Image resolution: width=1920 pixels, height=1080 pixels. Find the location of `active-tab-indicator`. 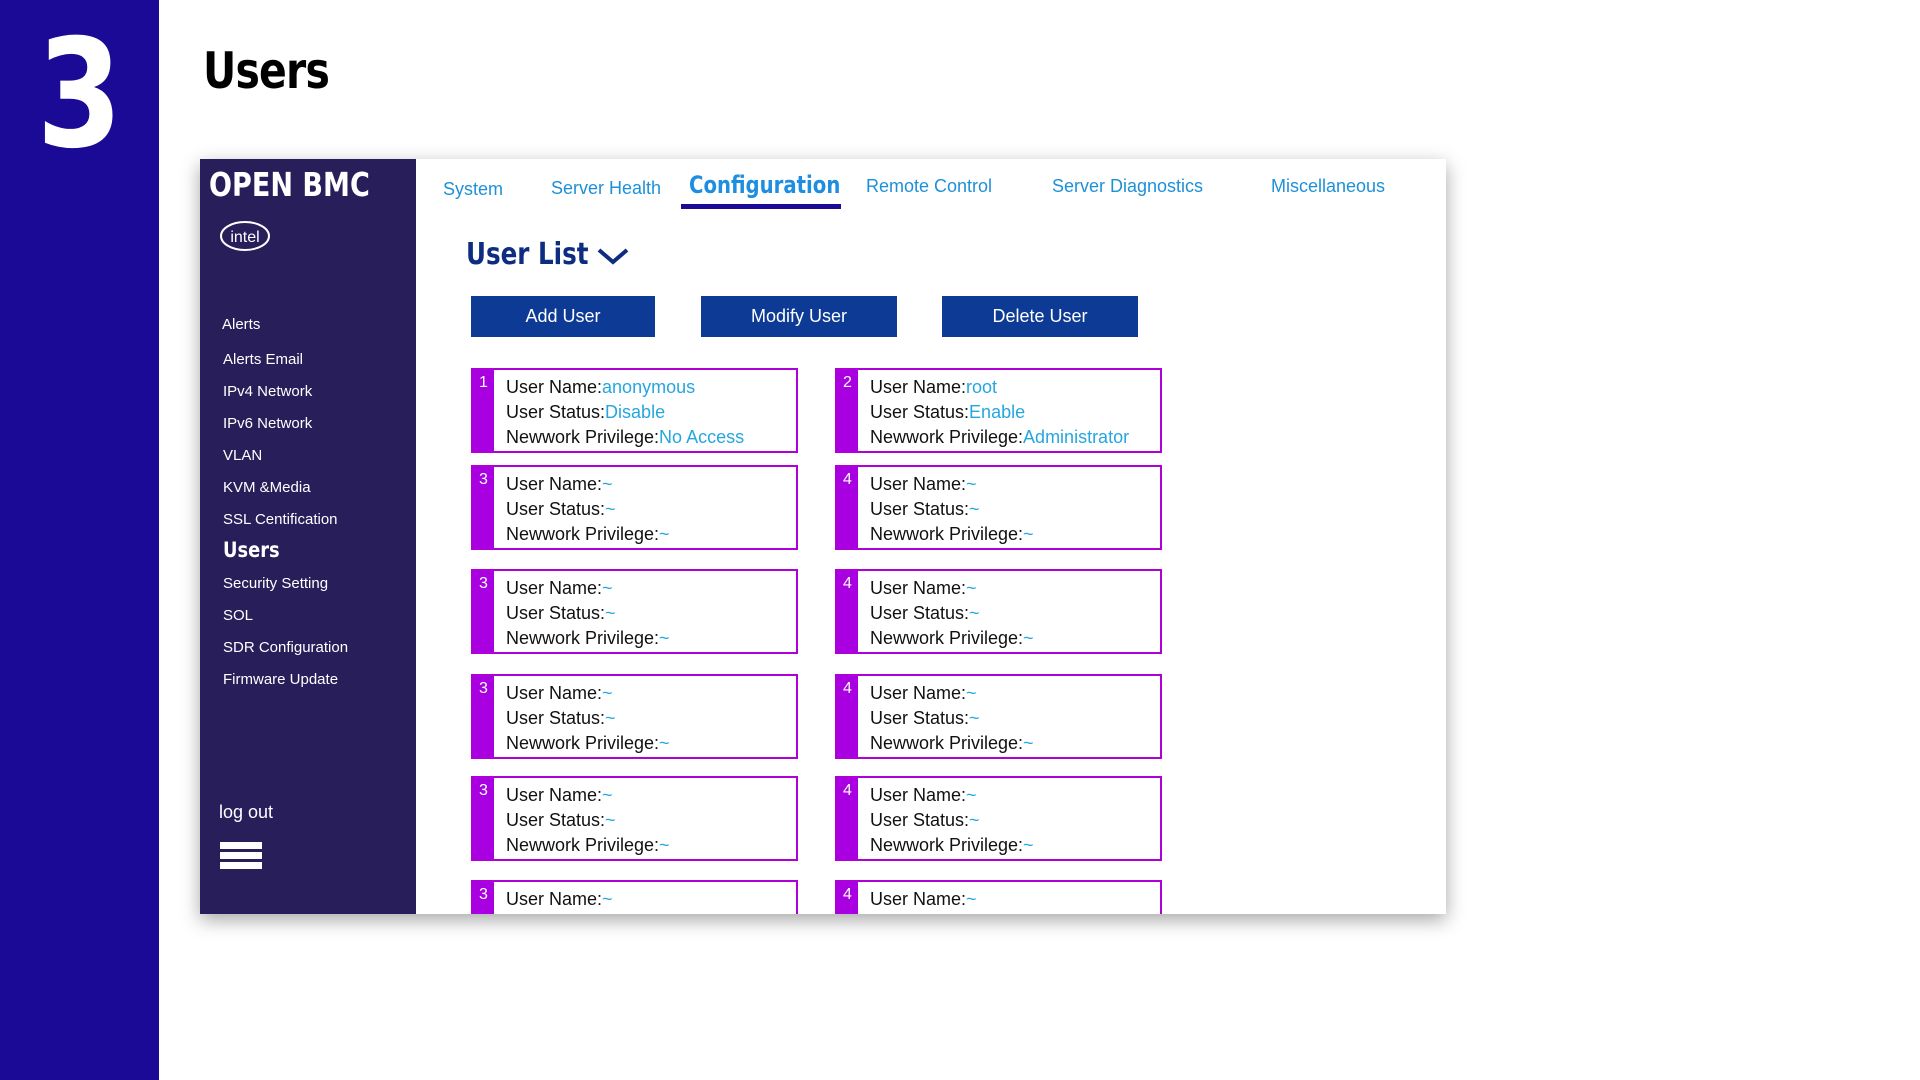

active-tab-indicator is located at coordinates (761, 206).